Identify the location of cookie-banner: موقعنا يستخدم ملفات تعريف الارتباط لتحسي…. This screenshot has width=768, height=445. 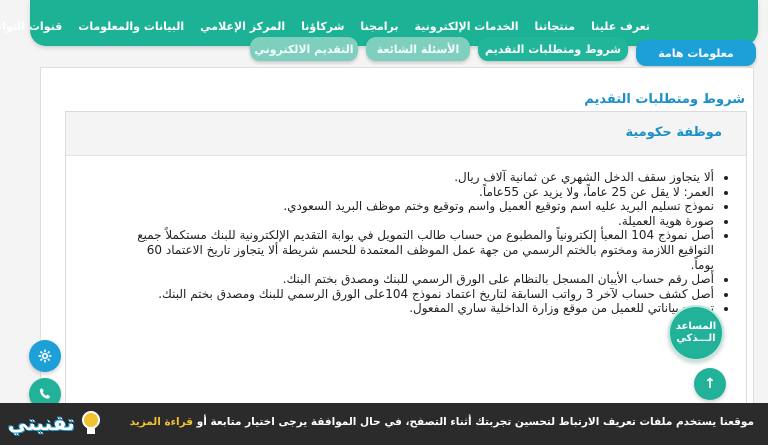
(384, 424).